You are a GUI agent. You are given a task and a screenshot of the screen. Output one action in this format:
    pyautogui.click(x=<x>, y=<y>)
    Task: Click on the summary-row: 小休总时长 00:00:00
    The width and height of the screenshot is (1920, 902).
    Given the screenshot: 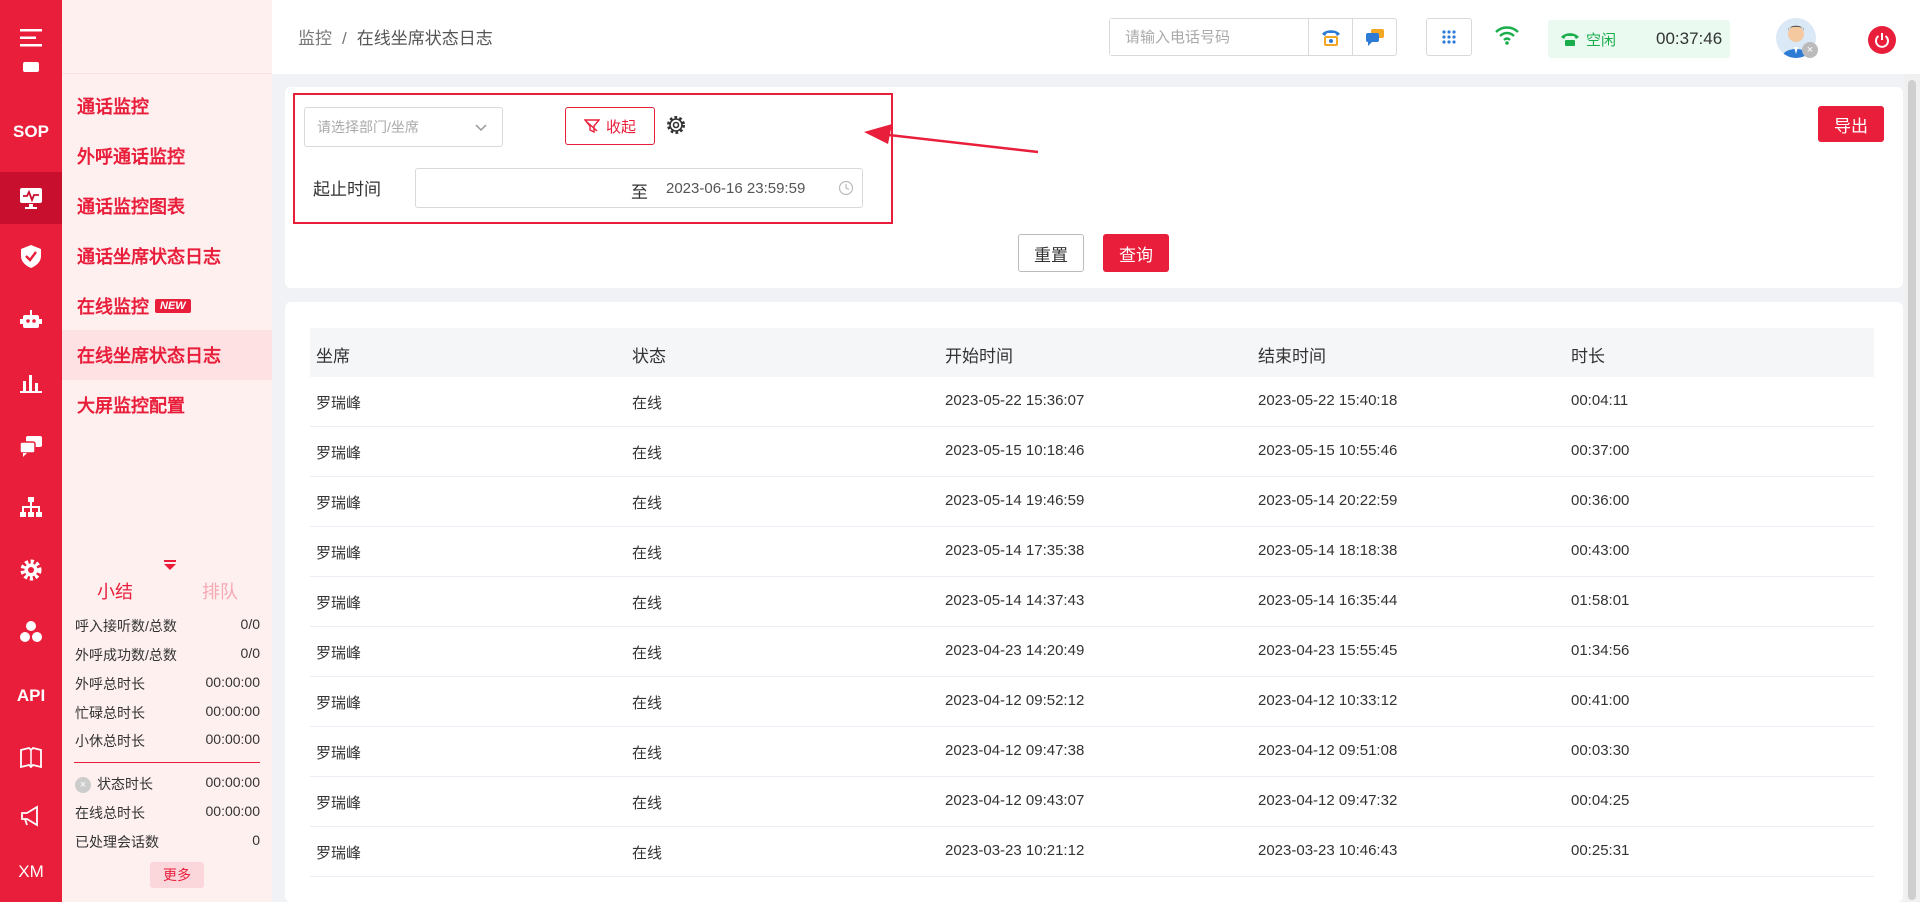 What is the action you would take?
    pyautogui.click(x=167, y=740)
    